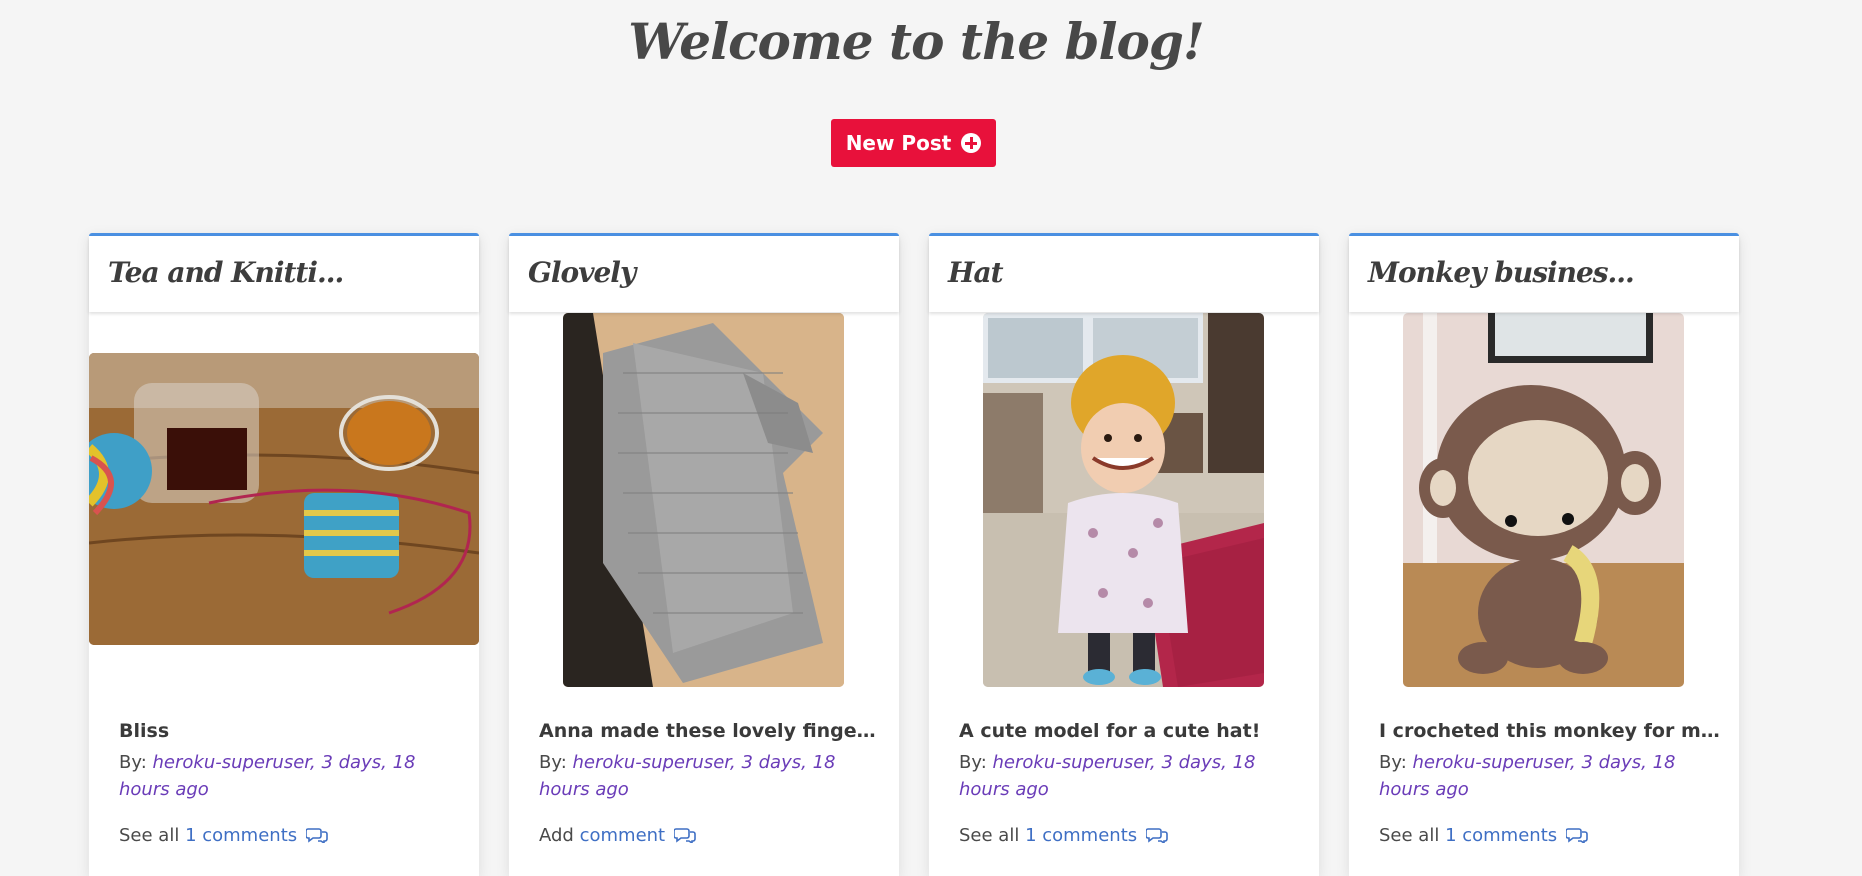 The image size is (1862, 876). I want to click on post-image-monkey, so click(1543, 500).